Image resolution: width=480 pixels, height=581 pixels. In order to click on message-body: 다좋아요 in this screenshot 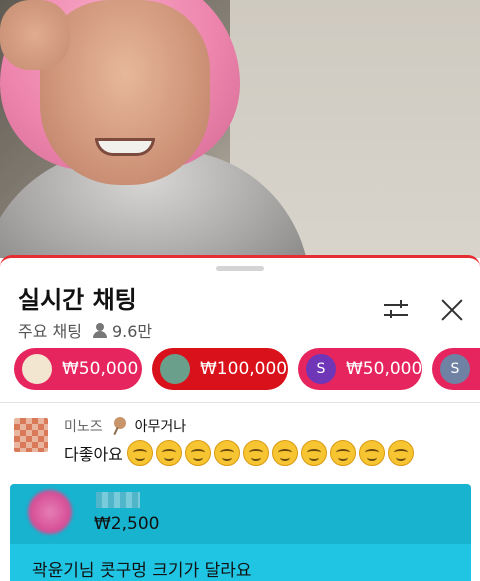, I will do `click(239, 453)`.